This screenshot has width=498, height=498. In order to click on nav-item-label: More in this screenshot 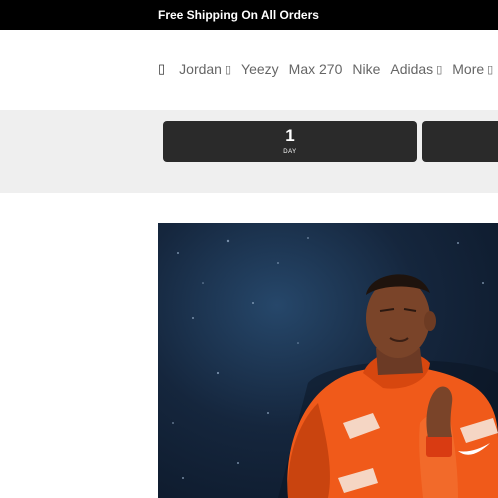, I will do `click(468, 69)`.